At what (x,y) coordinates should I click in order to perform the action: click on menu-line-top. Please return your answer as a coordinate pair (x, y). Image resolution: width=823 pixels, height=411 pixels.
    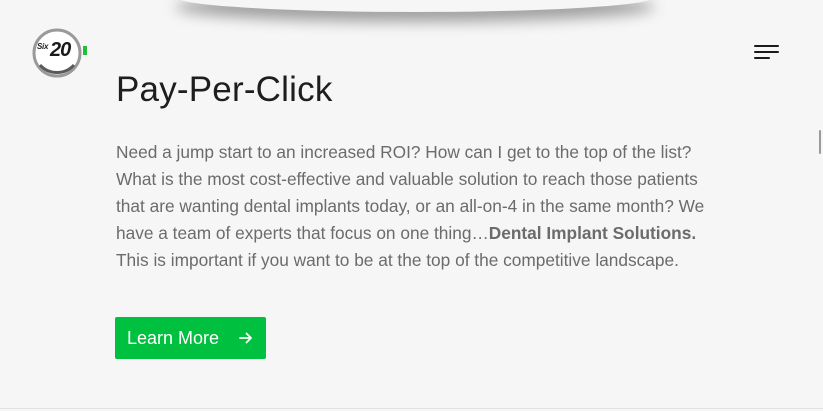
    Looking at the image, I should click on (766, 46).